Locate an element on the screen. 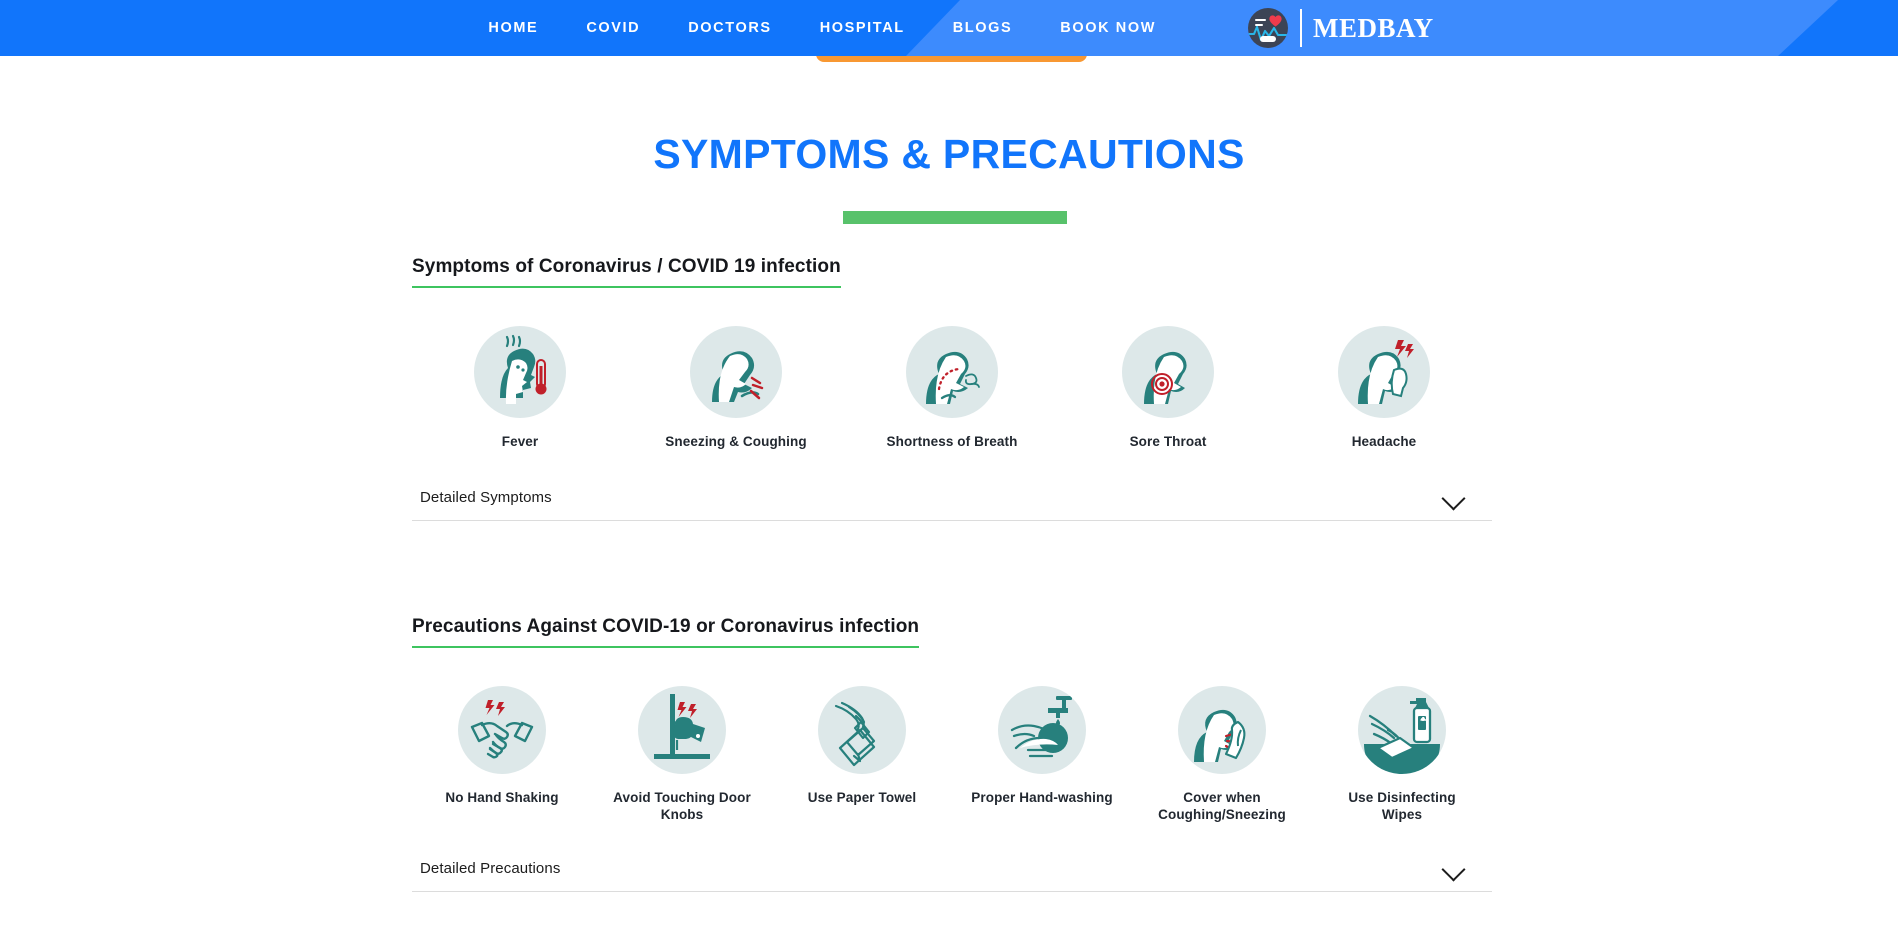  symptom-item-headache: Headache is located at coordinates (1384, 388).